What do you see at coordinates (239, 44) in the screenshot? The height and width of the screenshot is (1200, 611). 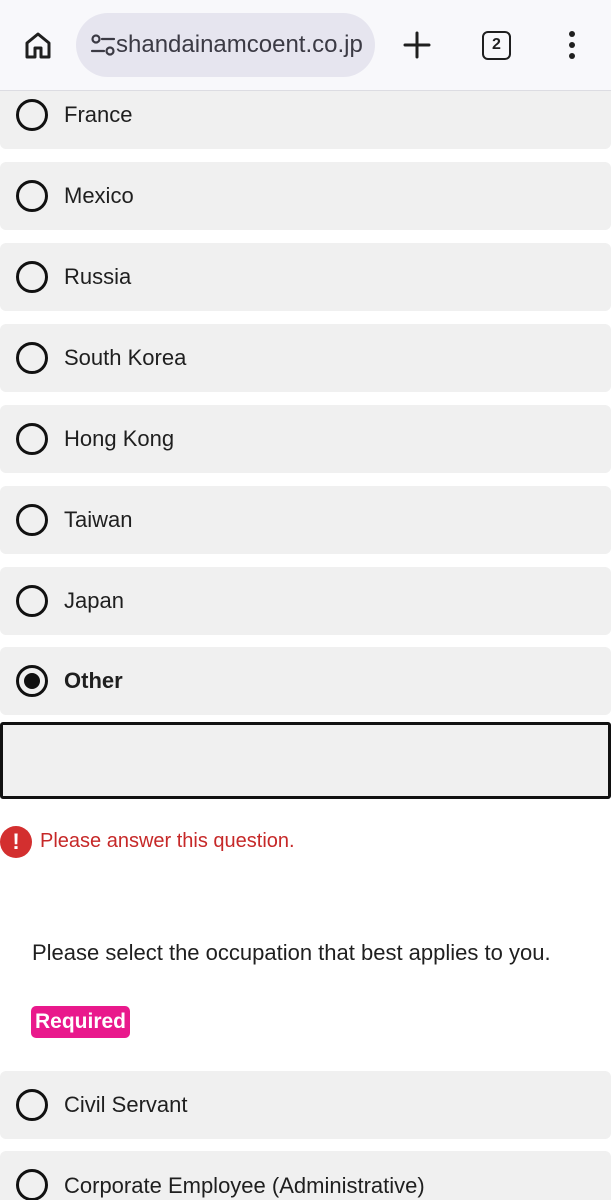 I see `url-text: shandainamcoent.co.jp` at bounding box center [239, 44].